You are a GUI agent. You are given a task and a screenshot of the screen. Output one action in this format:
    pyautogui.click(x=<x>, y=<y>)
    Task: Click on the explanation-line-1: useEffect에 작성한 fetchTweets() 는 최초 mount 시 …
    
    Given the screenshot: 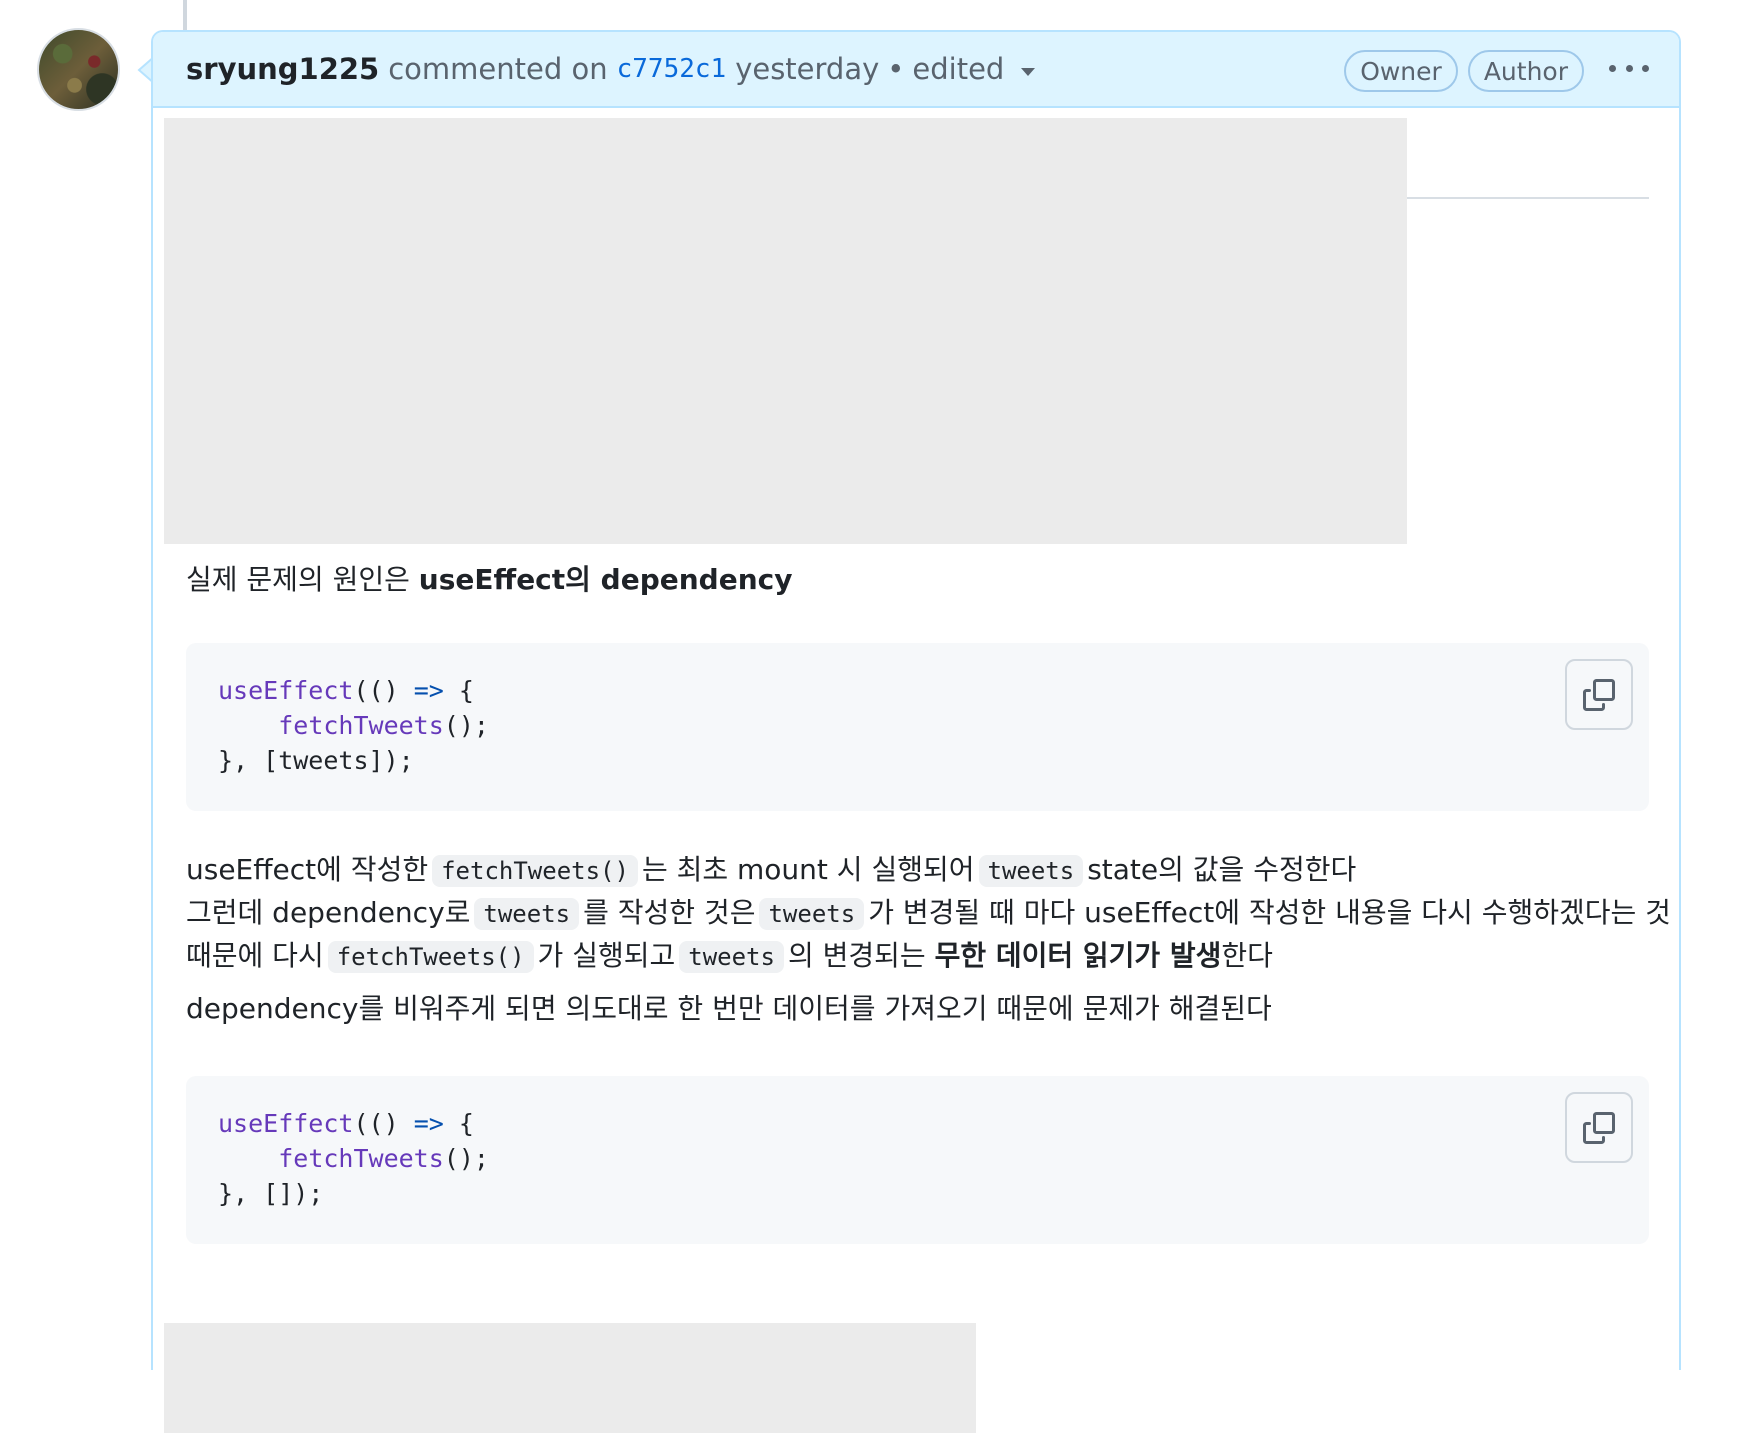 What is the action you would take?
    pyautogui.click(x=928, y=870)
    